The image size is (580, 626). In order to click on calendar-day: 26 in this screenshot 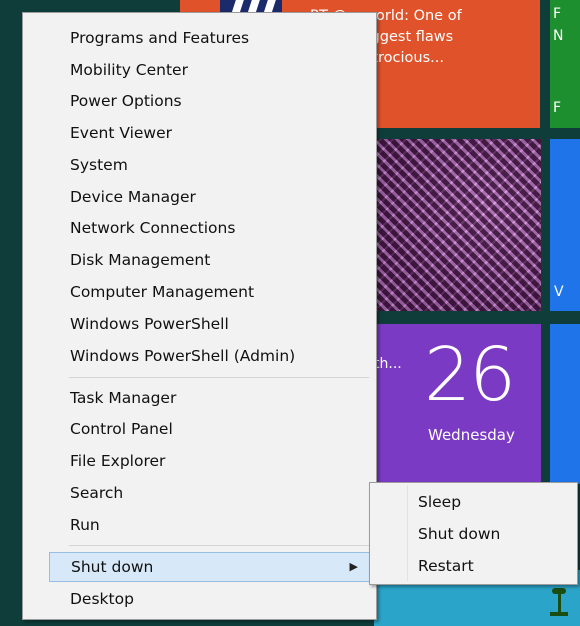, I will do `click(470, 375)`.